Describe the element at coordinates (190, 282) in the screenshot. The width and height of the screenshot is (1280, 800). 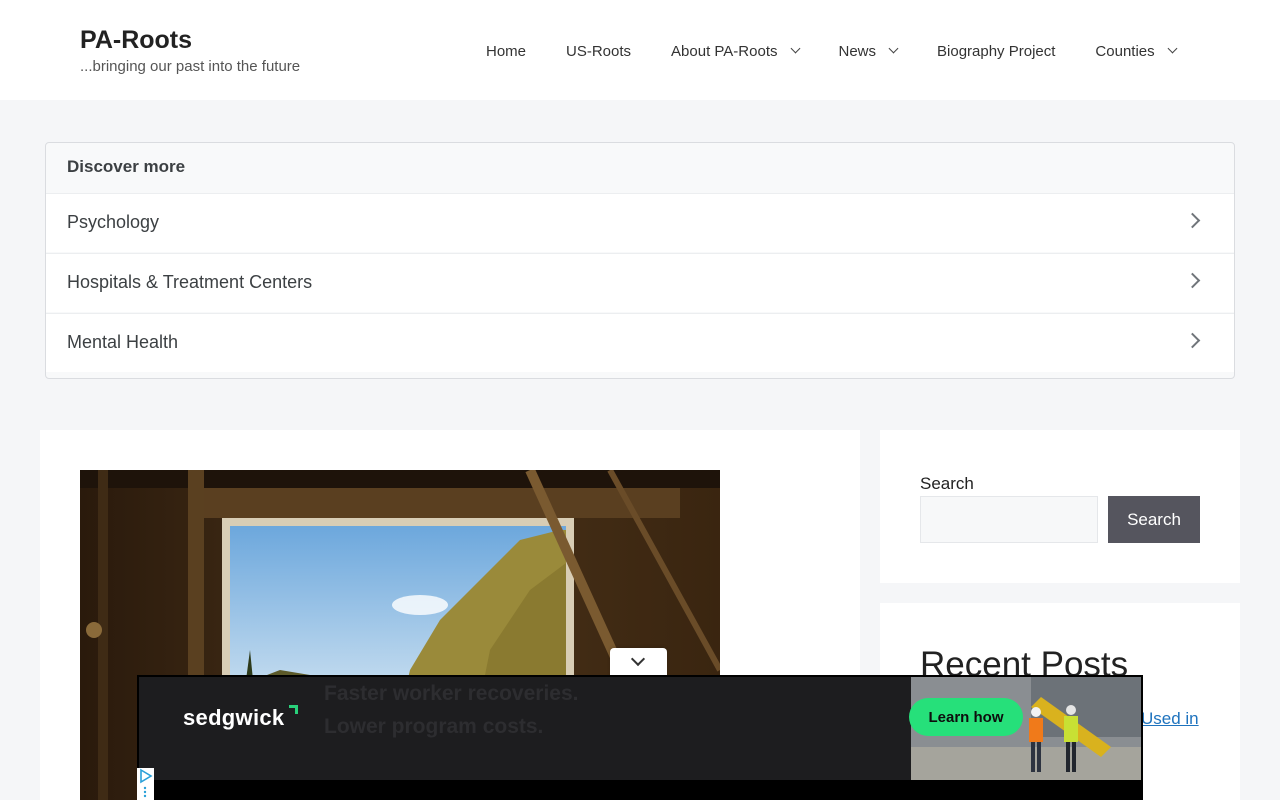
I see `discover-item-label: Hospitals & Treatment Centers` at that location.